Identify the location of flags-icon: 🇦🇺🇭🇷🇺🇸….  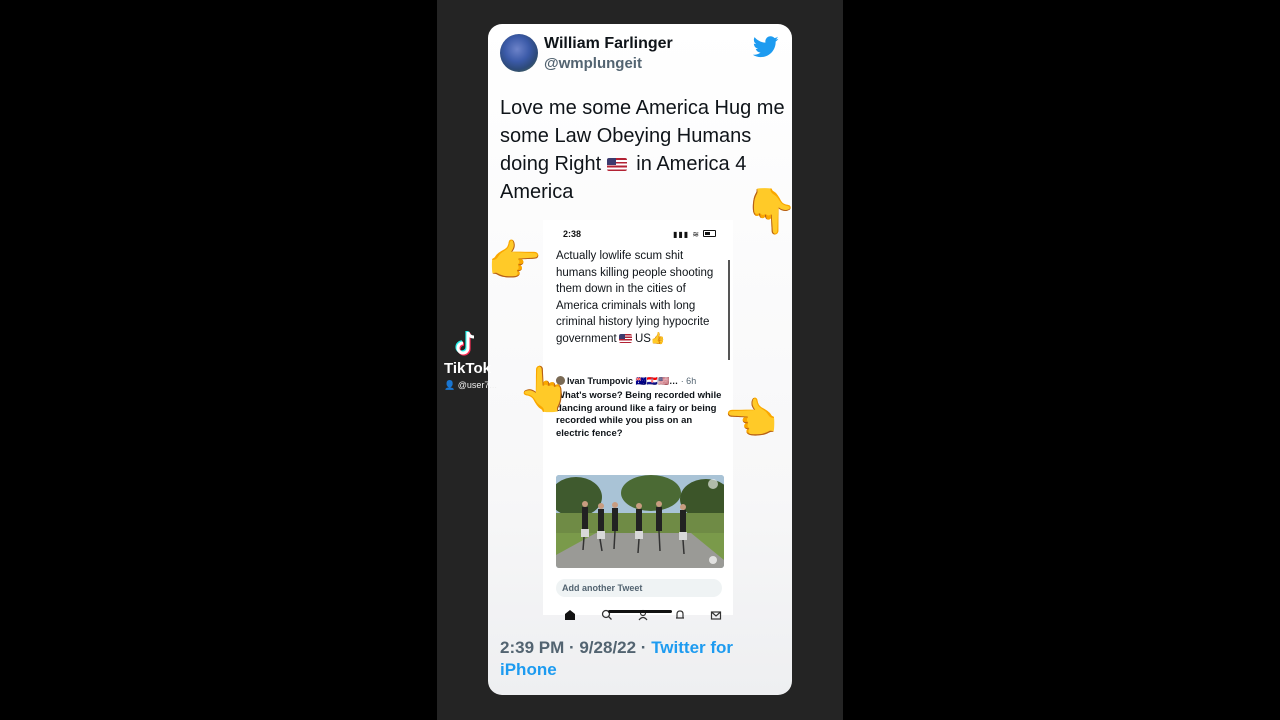
(657, 381).